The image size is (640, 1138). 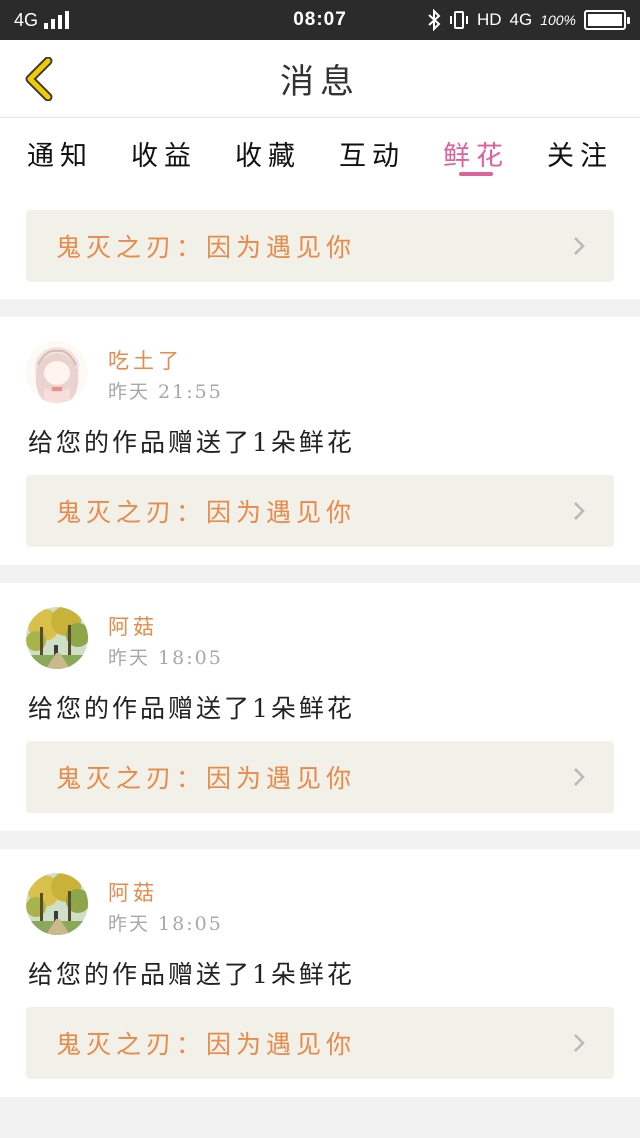 I want to click on tab-label: 关注, so click(x=580, y=156).